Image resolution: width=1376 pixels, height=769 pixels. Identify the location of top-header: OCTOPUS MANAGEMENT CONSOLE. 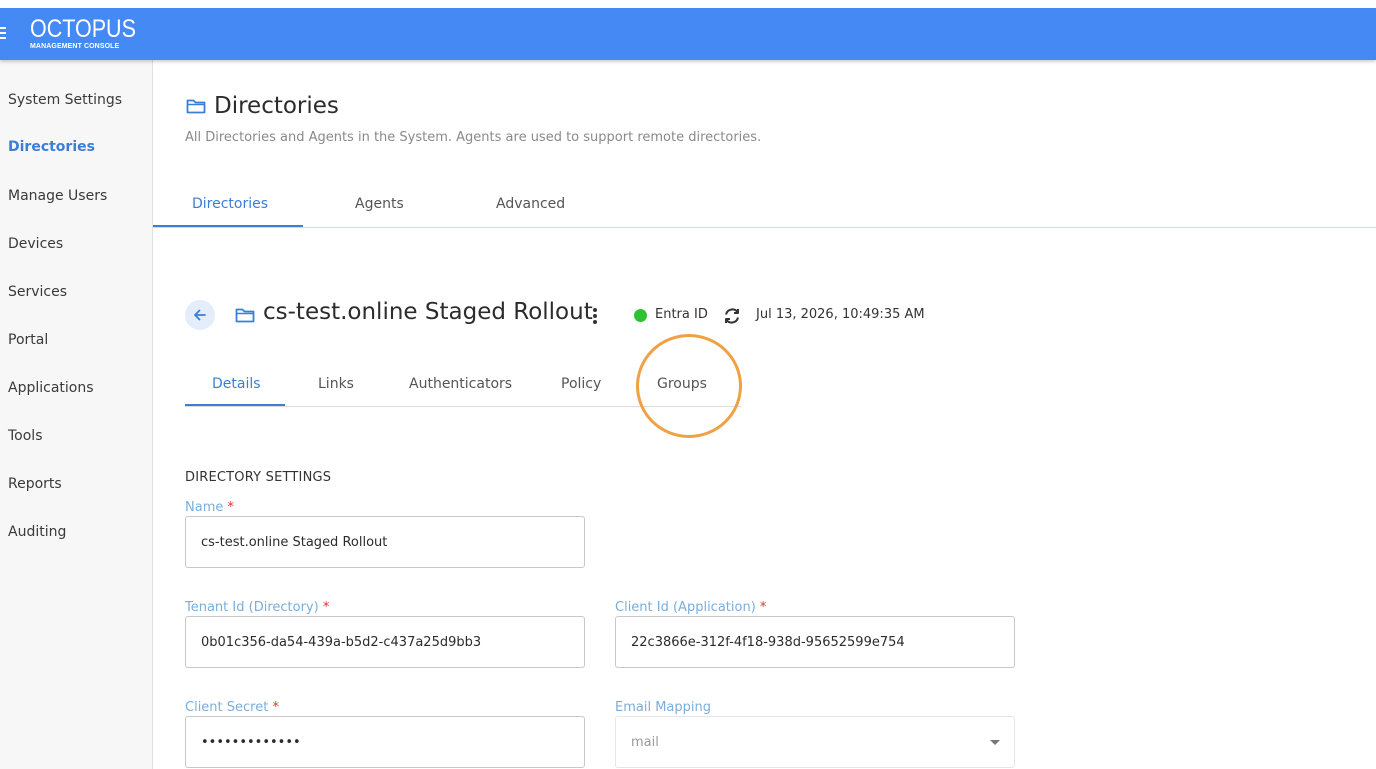
(688, 34).